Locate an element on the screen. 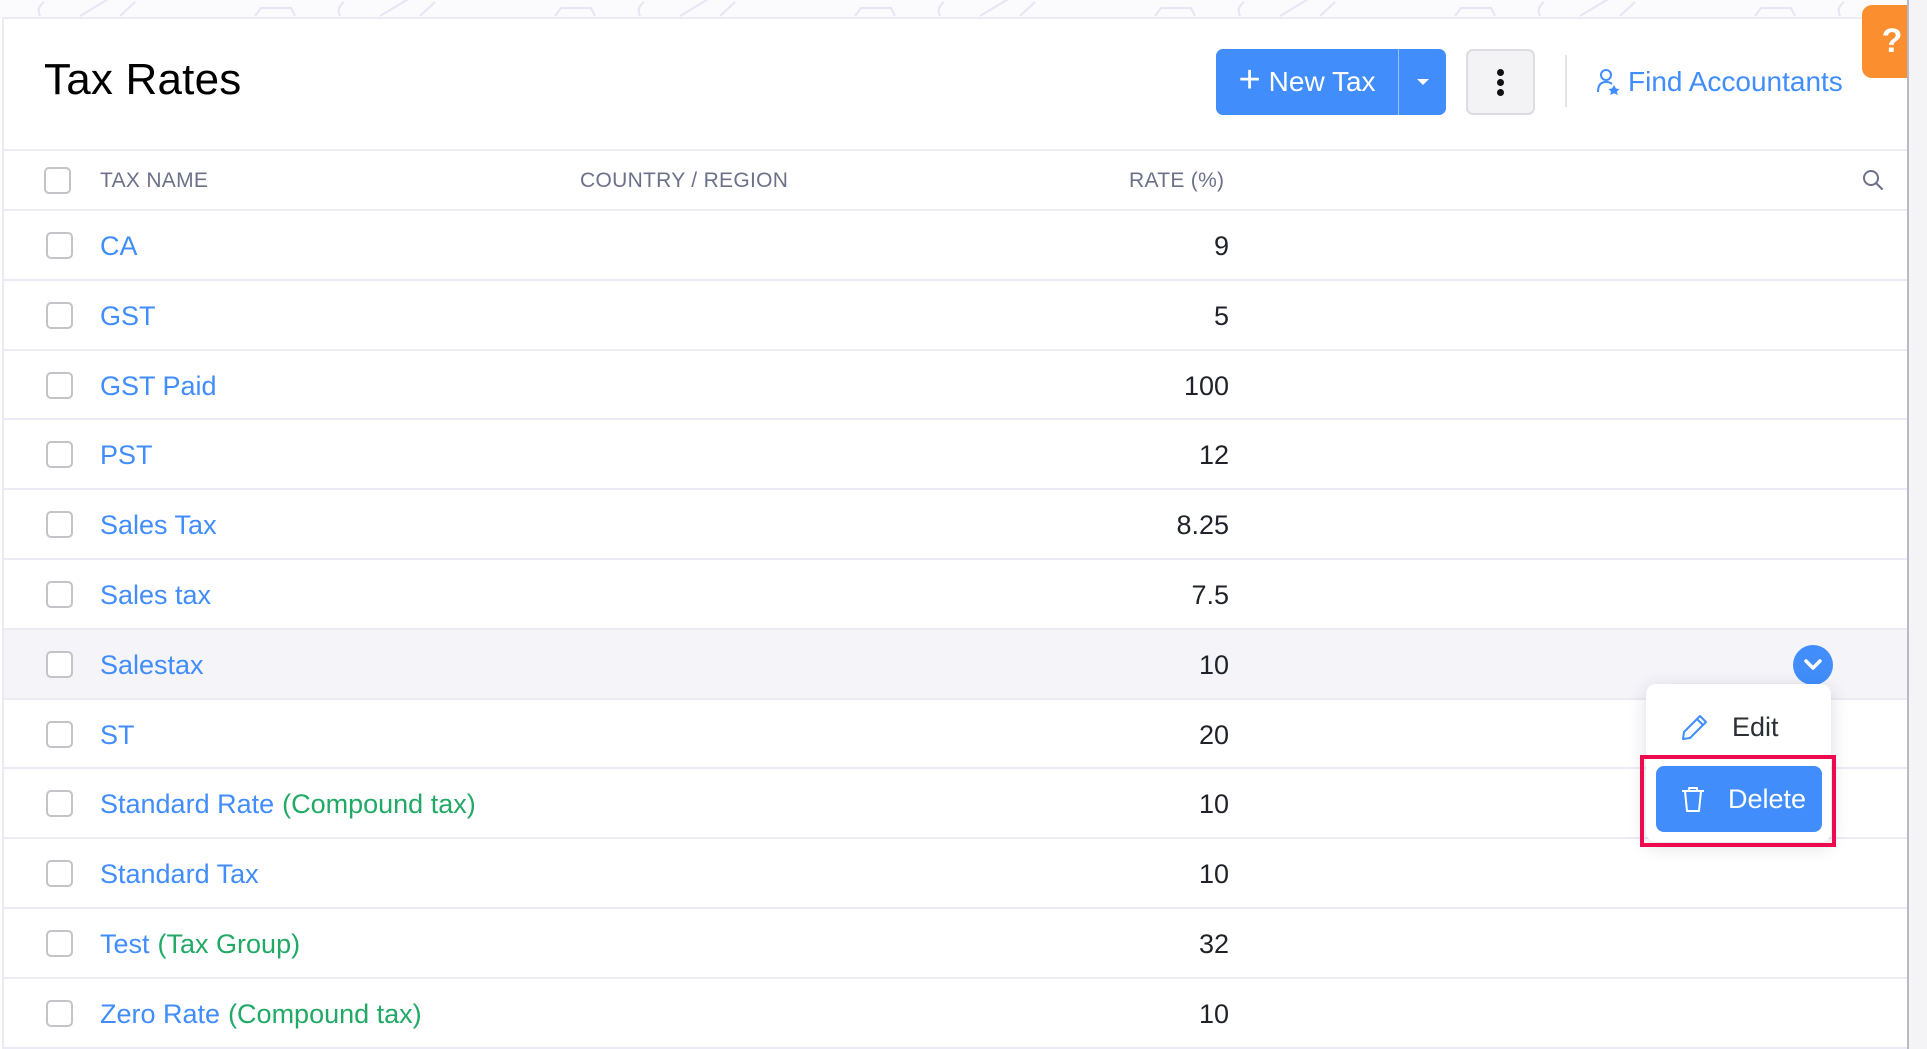  tax-name-cell: ST is located at coordinates (117, 735).